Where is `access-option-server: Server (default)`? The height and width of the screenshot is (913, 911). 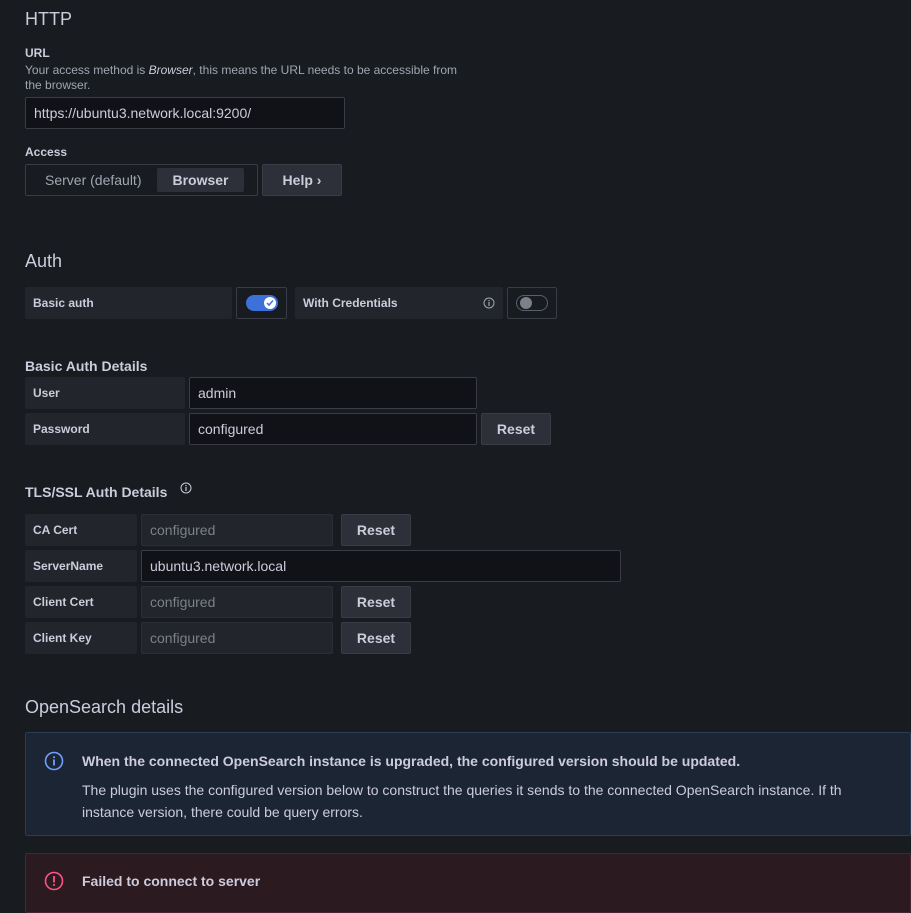 access-option-server: Server (default) is located at coordinates (93, 180).